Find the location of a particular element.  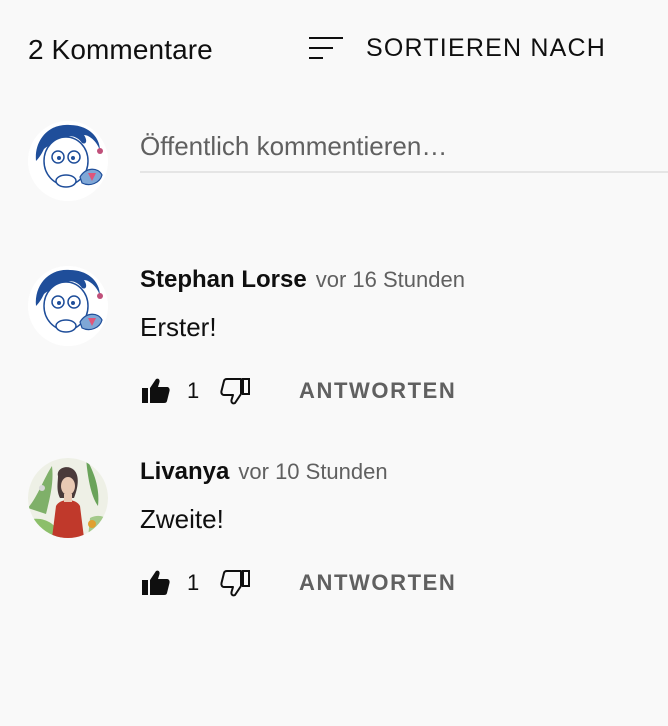

comment-text: Erster! is located at coordinates (178, 327).